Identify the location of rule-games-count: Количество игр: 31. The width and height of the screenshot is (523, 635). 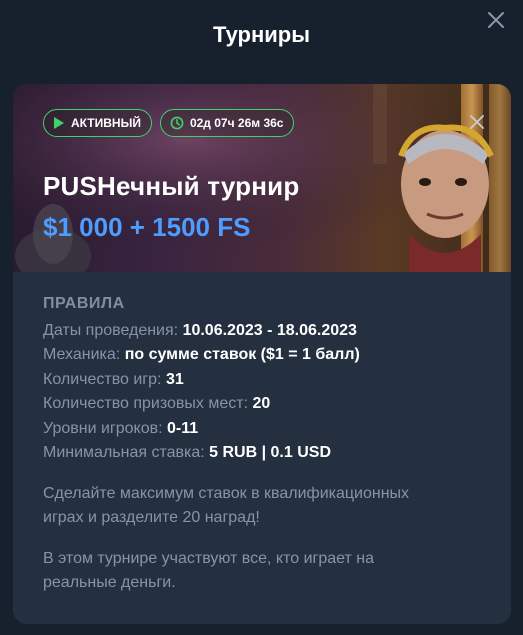
(268, 380).